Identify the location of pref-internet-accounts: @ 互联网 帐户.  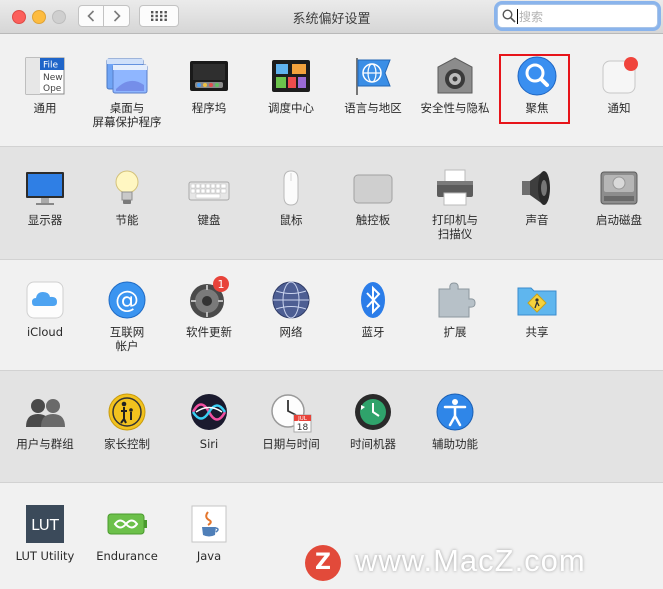
(127, 316).